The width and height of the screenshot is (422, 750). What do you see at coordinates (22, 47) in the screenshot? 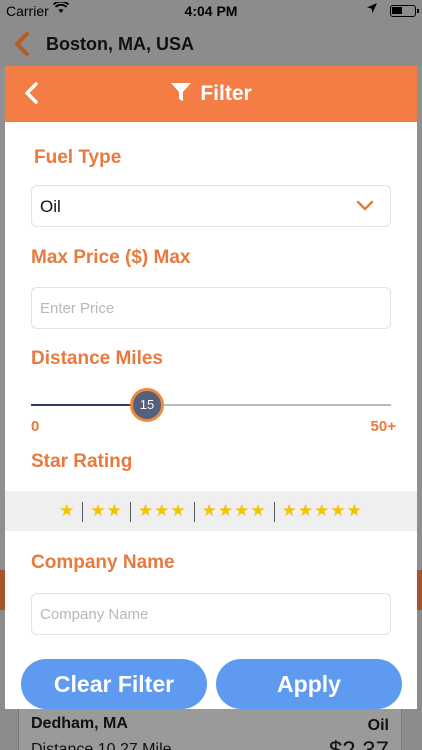
I see `chevron-left-icon` at bounding box center [22, 47].